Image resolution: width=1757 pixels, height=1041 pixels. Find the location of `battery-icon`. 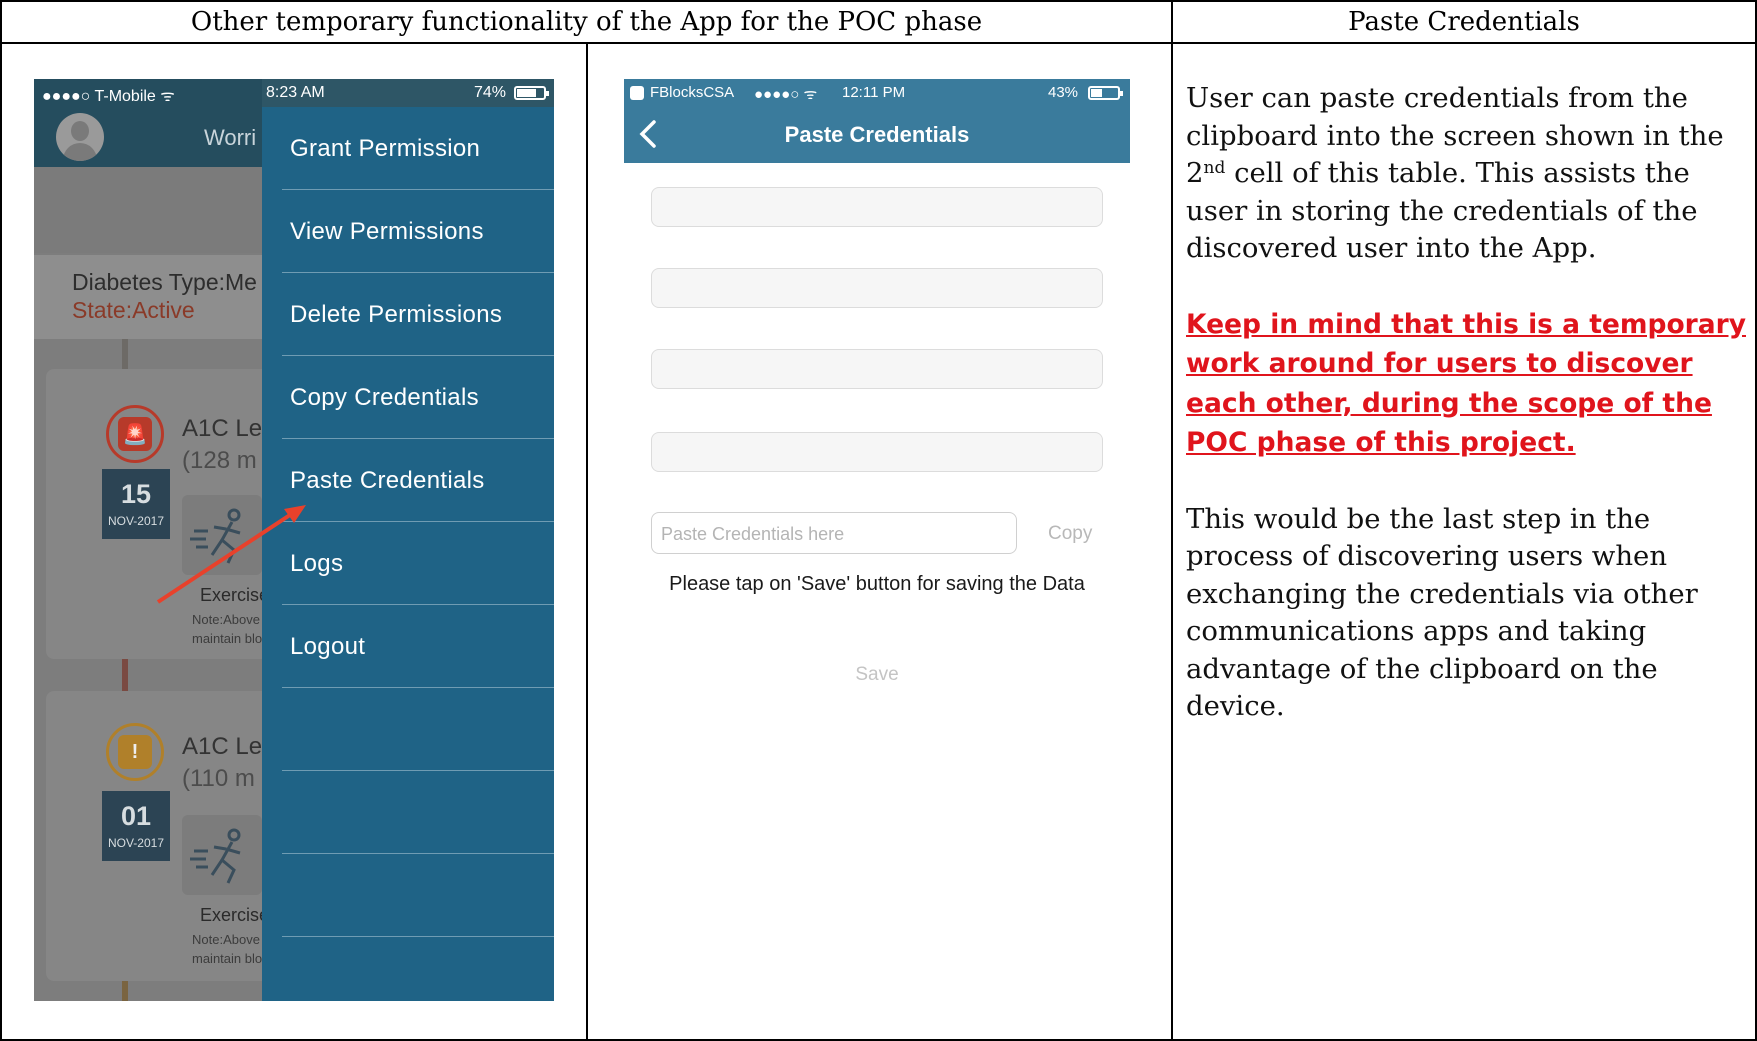

battery-icon is located at coordinates (1105, 93).